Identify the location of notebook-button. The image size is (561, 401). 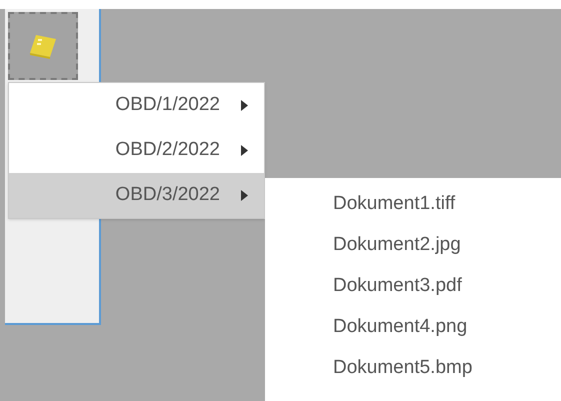
(43, 46).